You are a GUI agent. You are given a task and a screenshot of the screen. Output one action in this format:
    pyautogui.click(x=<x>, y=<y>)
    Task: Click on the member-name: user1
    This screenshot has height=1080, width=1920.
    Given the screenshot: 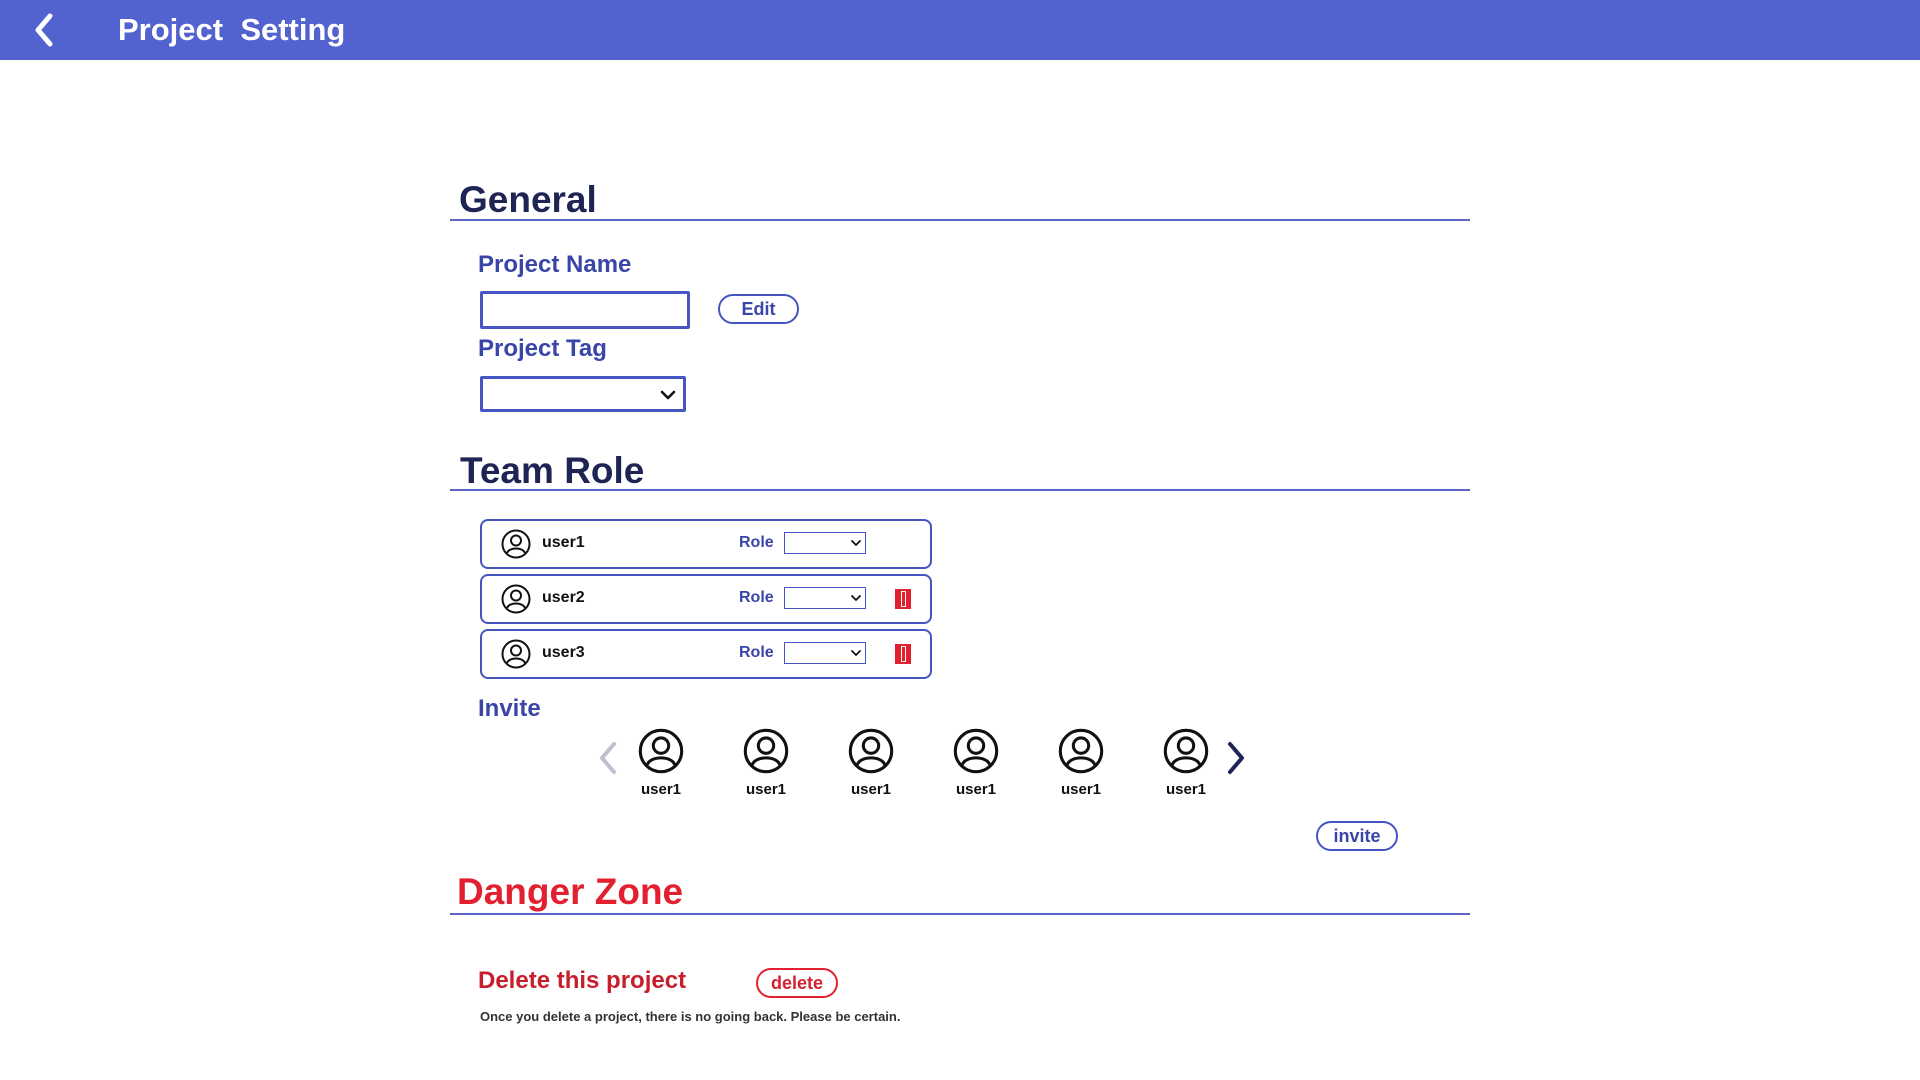 What is the action you would take?
    pyautogui.click(x=563, y=542)
    